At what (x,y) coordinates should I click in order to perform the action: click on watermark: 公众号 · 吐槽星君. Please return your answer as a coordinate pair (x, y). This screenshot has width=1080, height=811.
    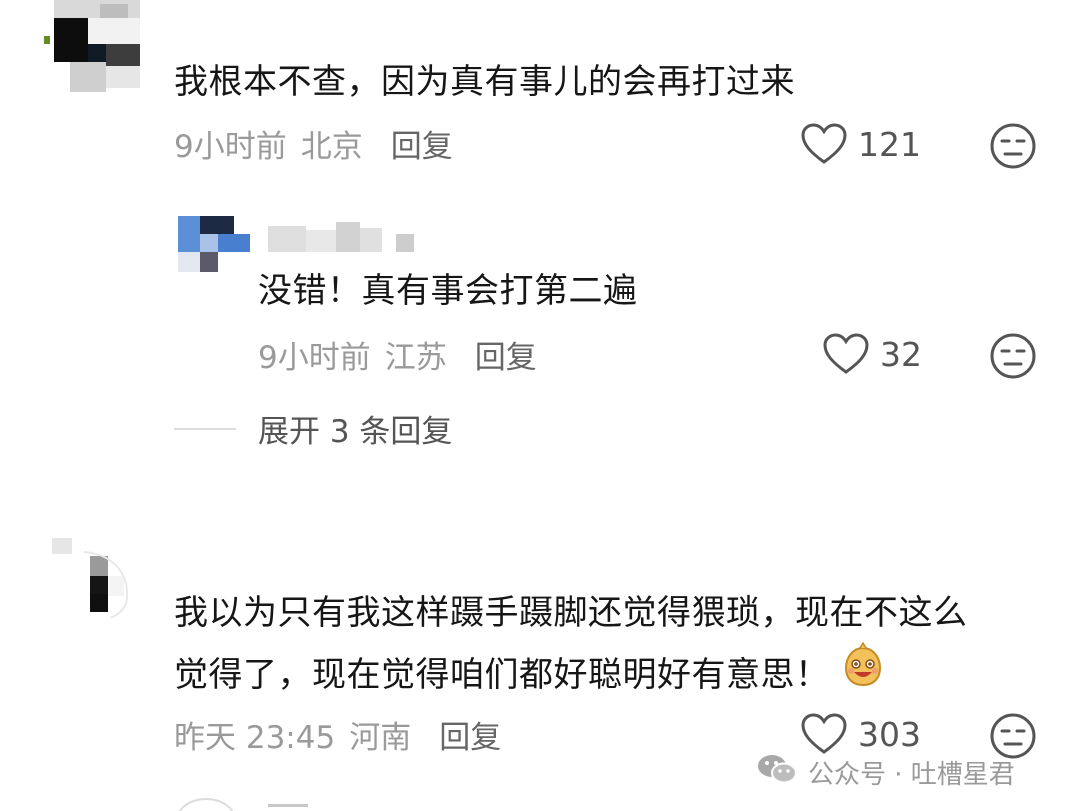
    Looking at the image, I should click on (885, 772).